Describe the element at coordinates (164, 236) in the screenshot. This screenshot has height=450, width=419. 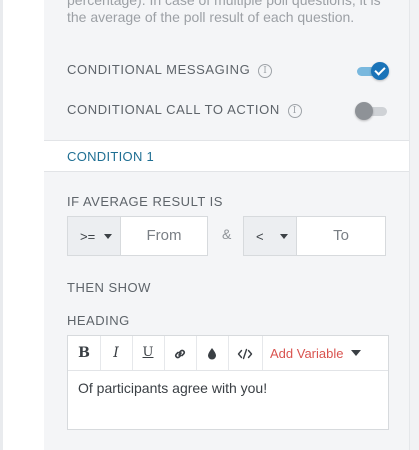
I see `from-input: From` at that location.